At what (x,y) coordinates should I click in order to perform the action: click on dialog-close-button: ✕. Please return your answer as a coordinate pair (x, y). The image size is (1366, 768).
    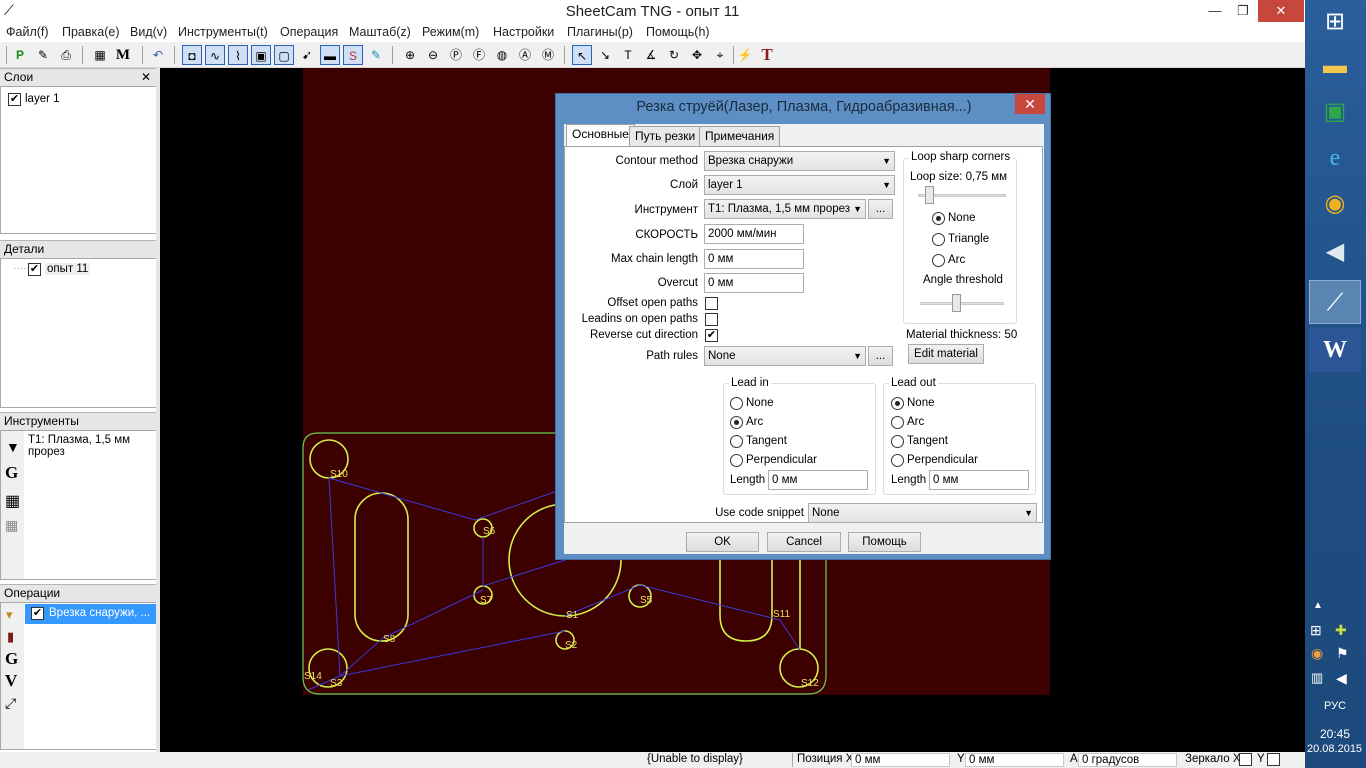
    Looking at the image, I should click on (1030, 104).